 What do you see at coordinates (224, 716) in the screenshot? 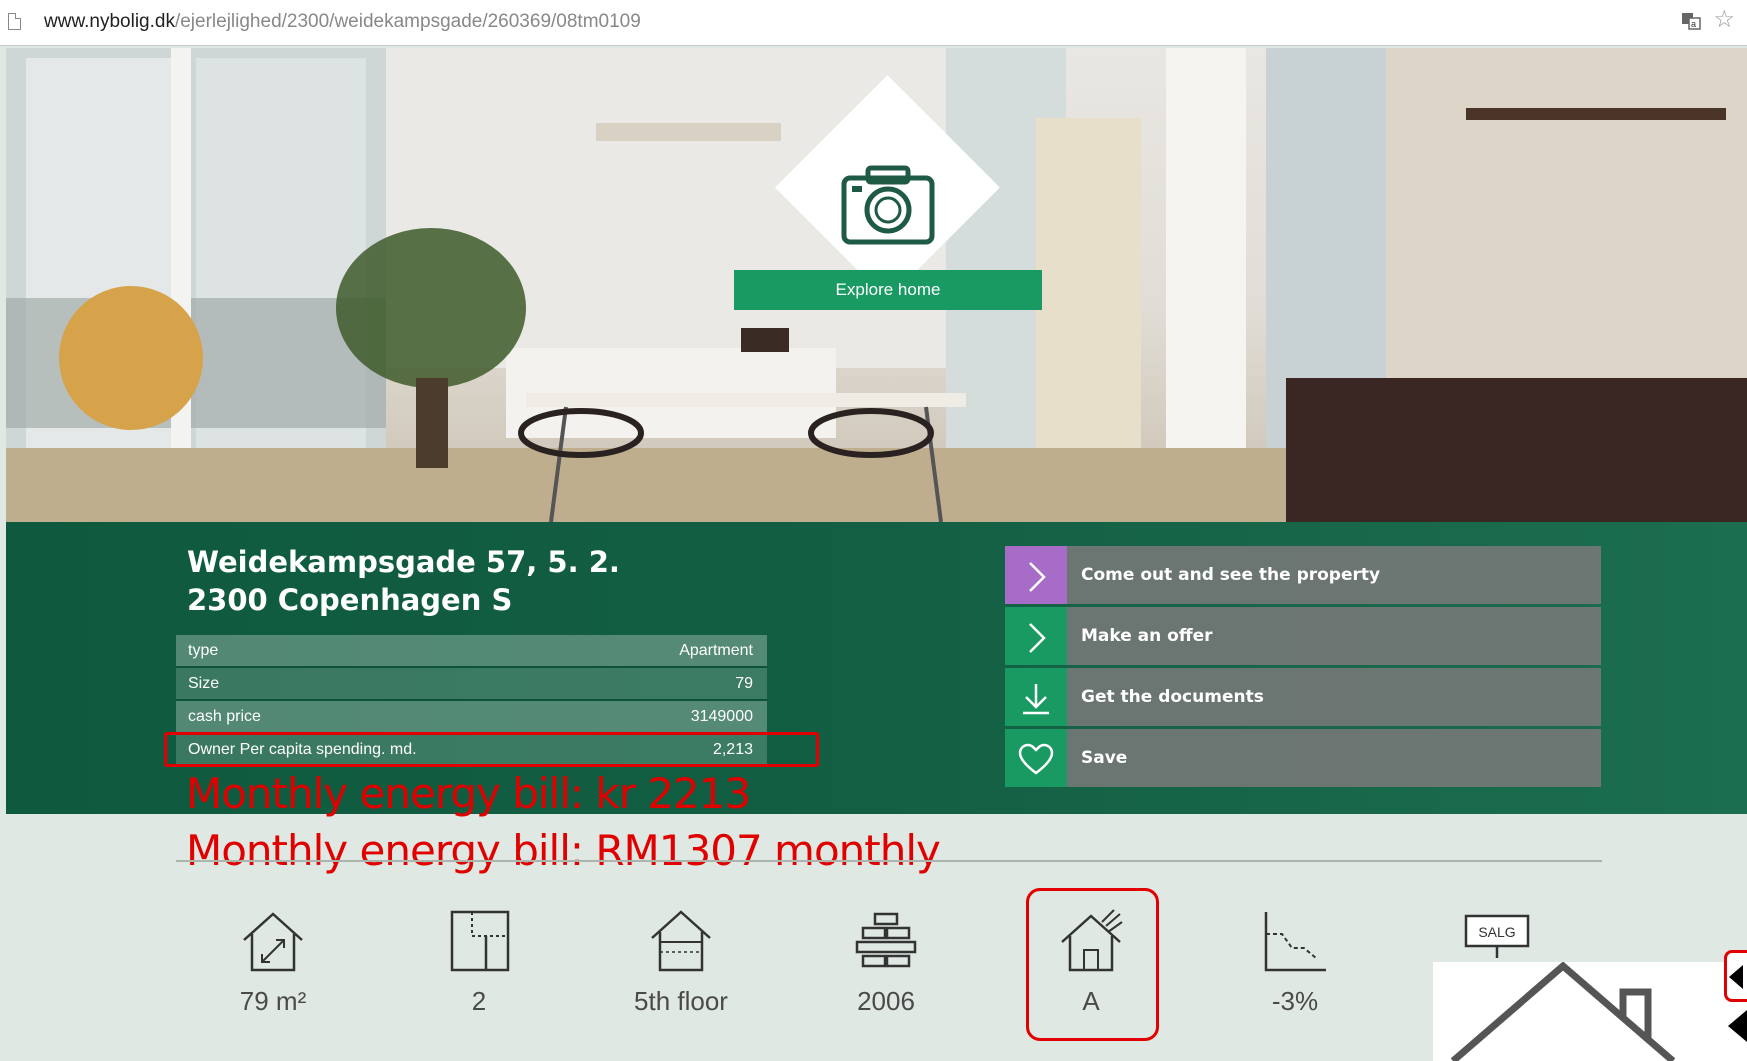
I see `fact-label: cash price` at bounding box center [224, 716].